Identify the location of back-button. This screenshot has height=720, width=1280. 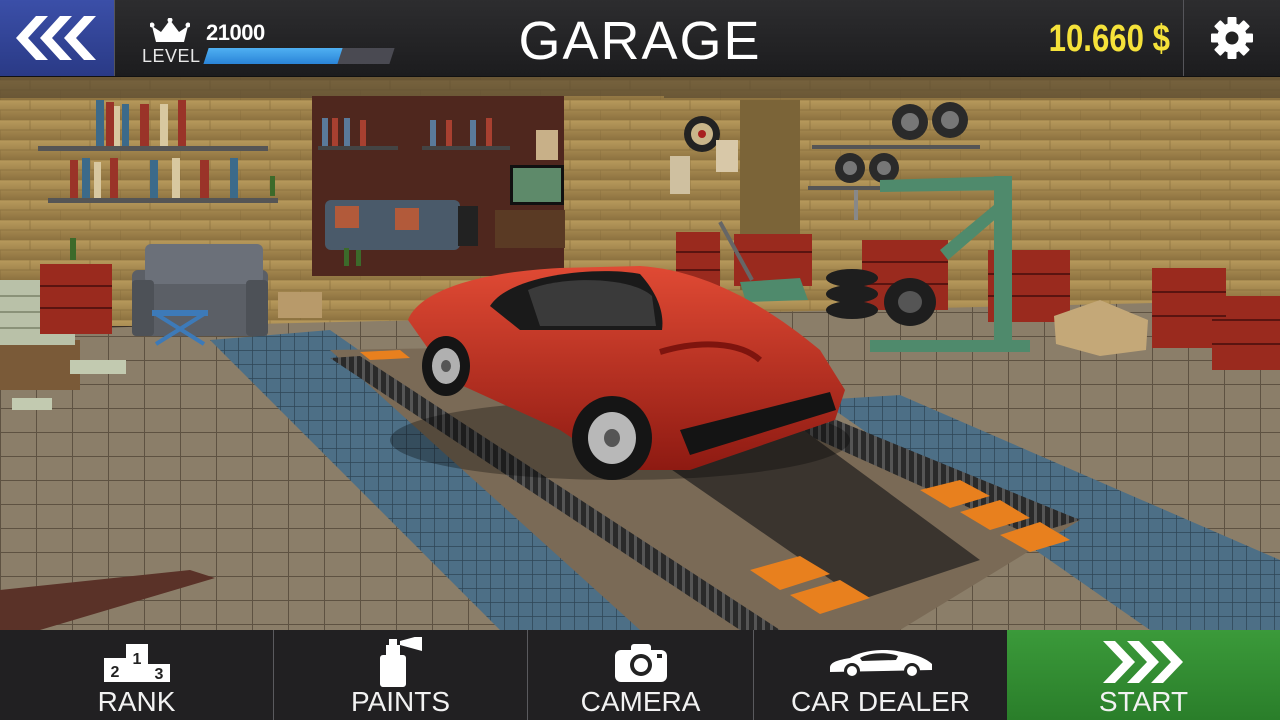
(57, 38).